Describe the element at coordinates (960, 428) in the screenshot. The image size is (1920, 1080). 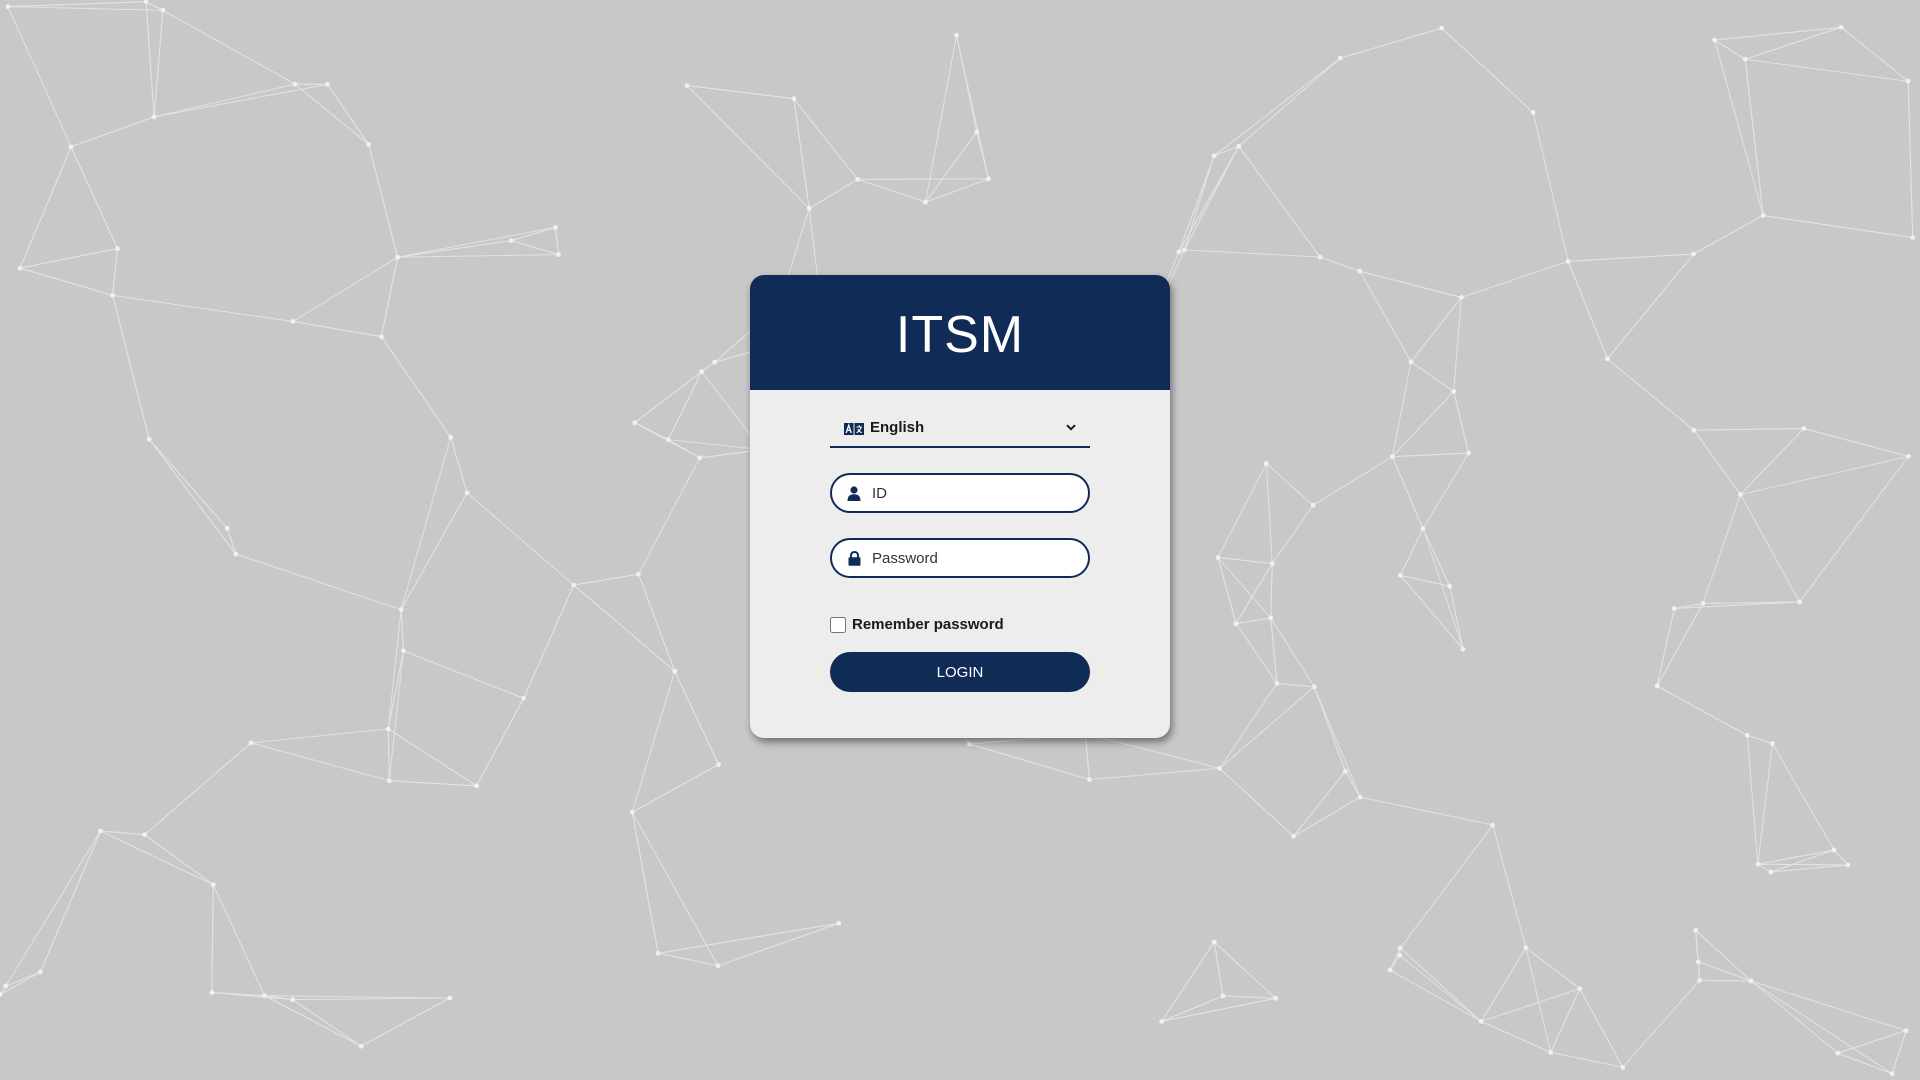
I see `language-select: English` at that location.